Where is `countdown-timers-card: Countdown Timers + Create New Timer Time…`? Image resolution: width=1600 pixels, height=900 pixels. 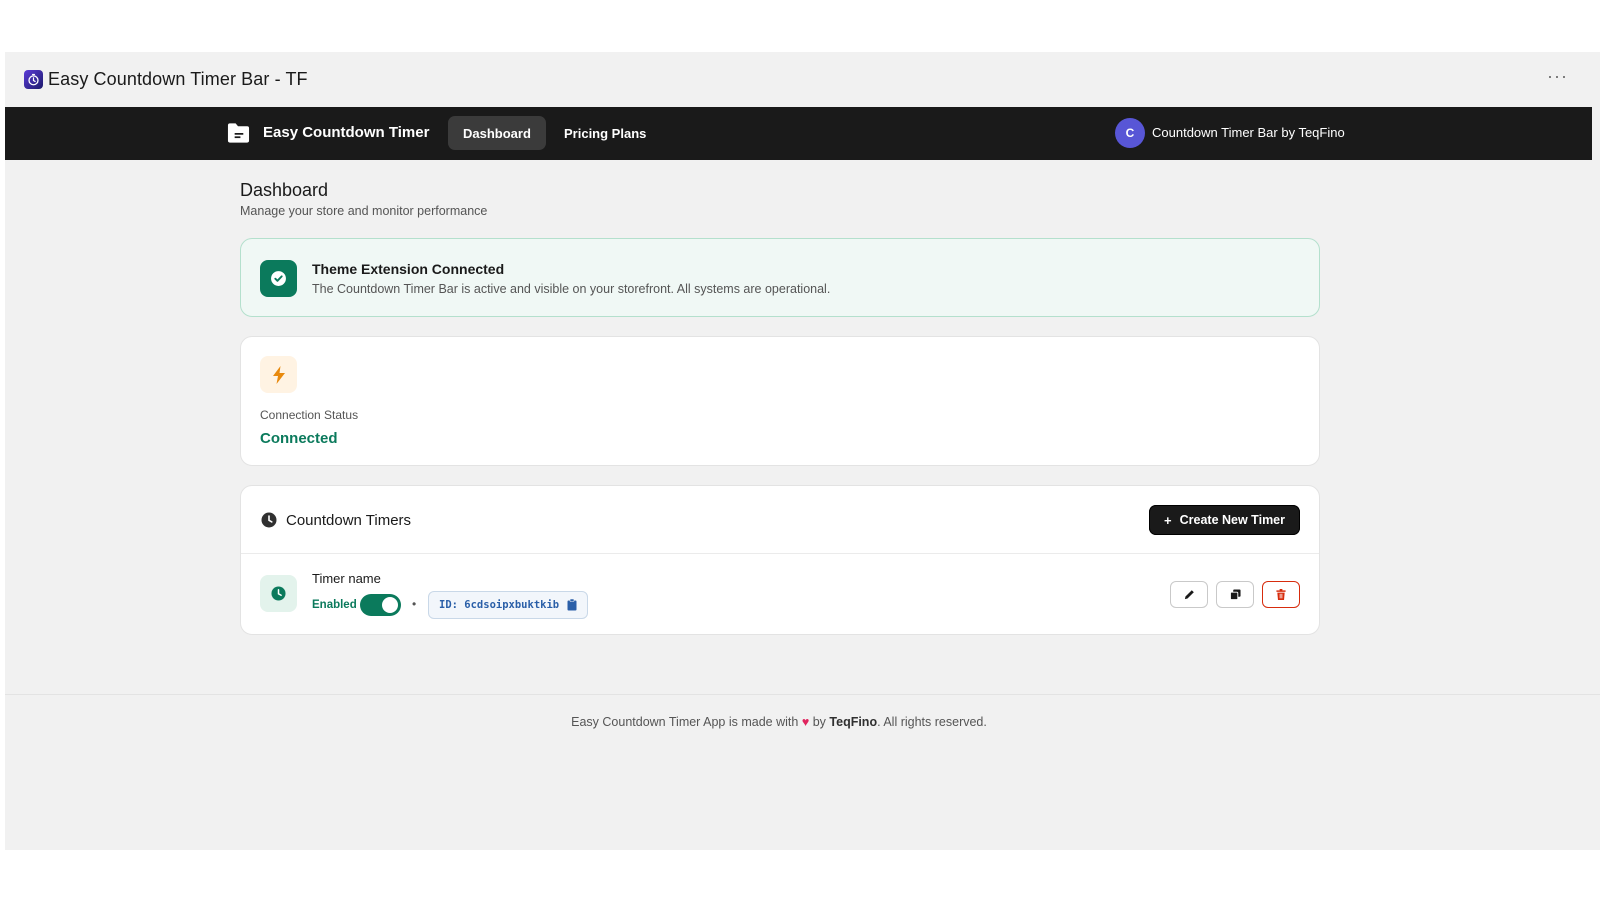 countdown-timers-card: Countdown Timers + Create New Timer Time… is located at coordinates (780, 560).